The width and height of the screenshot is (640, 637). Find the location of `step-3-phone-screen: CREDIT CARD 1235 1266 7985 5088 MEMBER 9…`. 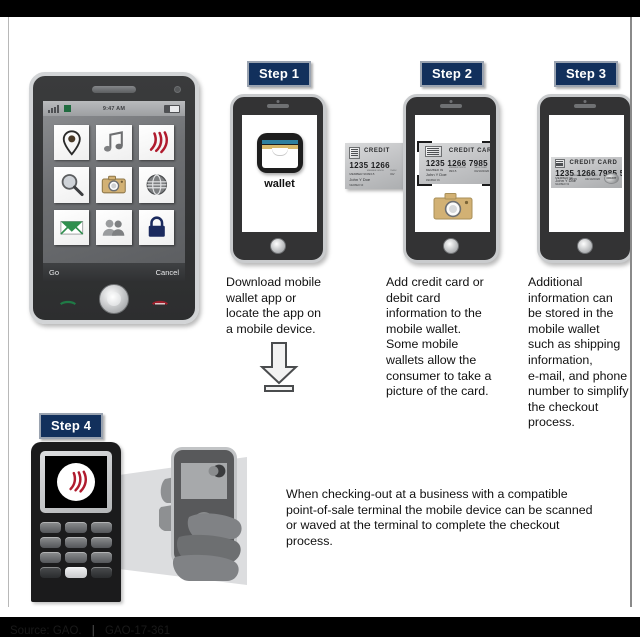

step-3-phone-screen: CREDIT CARD 1235 1266 7985 5088 MEMBER 9… is located at coordinates (586, 173).